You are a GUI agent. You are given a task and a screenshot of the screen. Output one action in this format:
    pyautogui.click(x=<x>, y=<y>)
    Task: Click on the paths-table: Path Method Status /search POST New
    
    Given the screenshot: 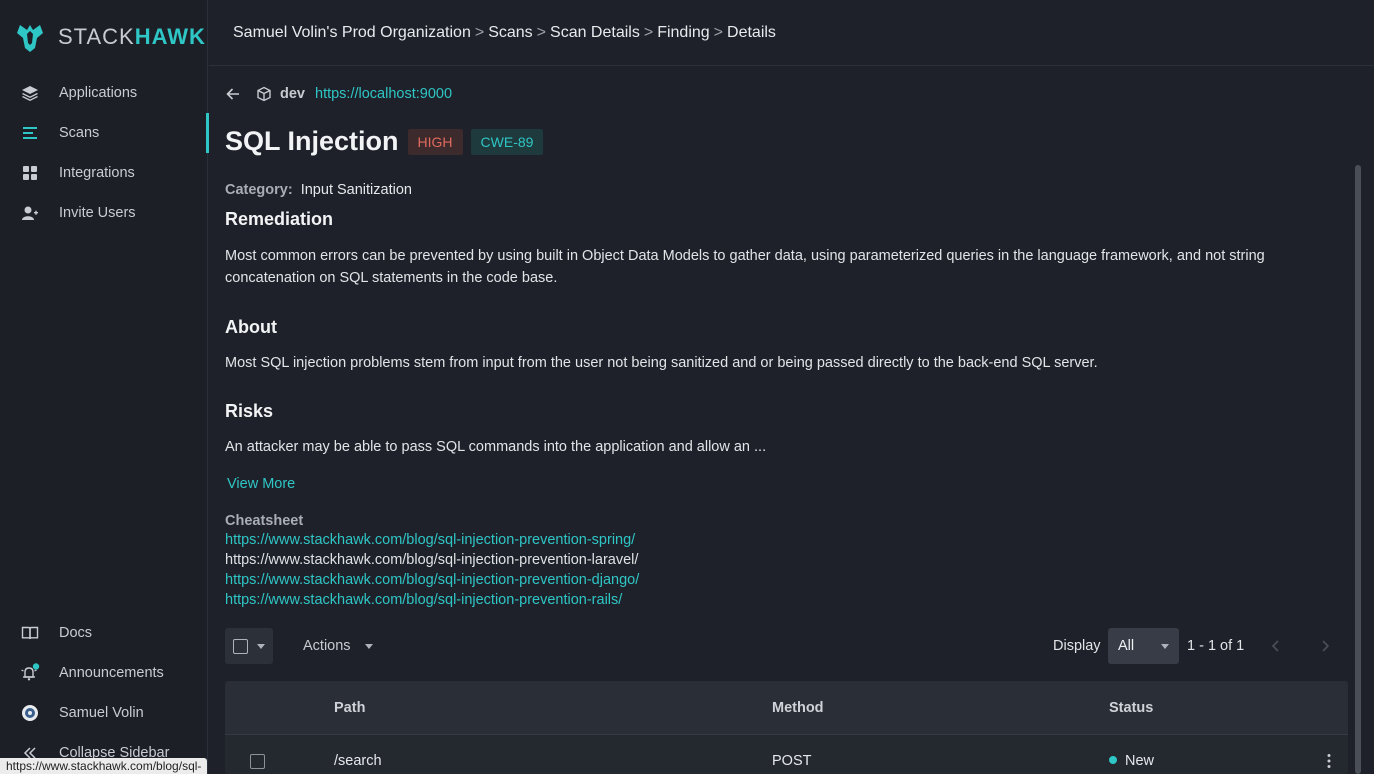 What is the action you would take?
    pyautogui.click(x=786, y=727)
    